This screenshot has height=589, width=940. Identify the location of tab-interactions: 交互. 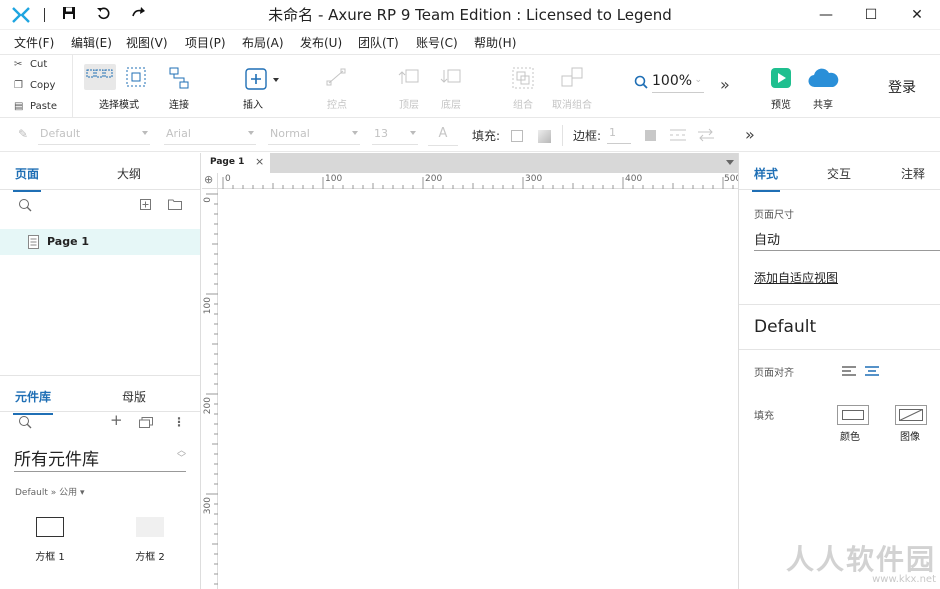
(839, 173).